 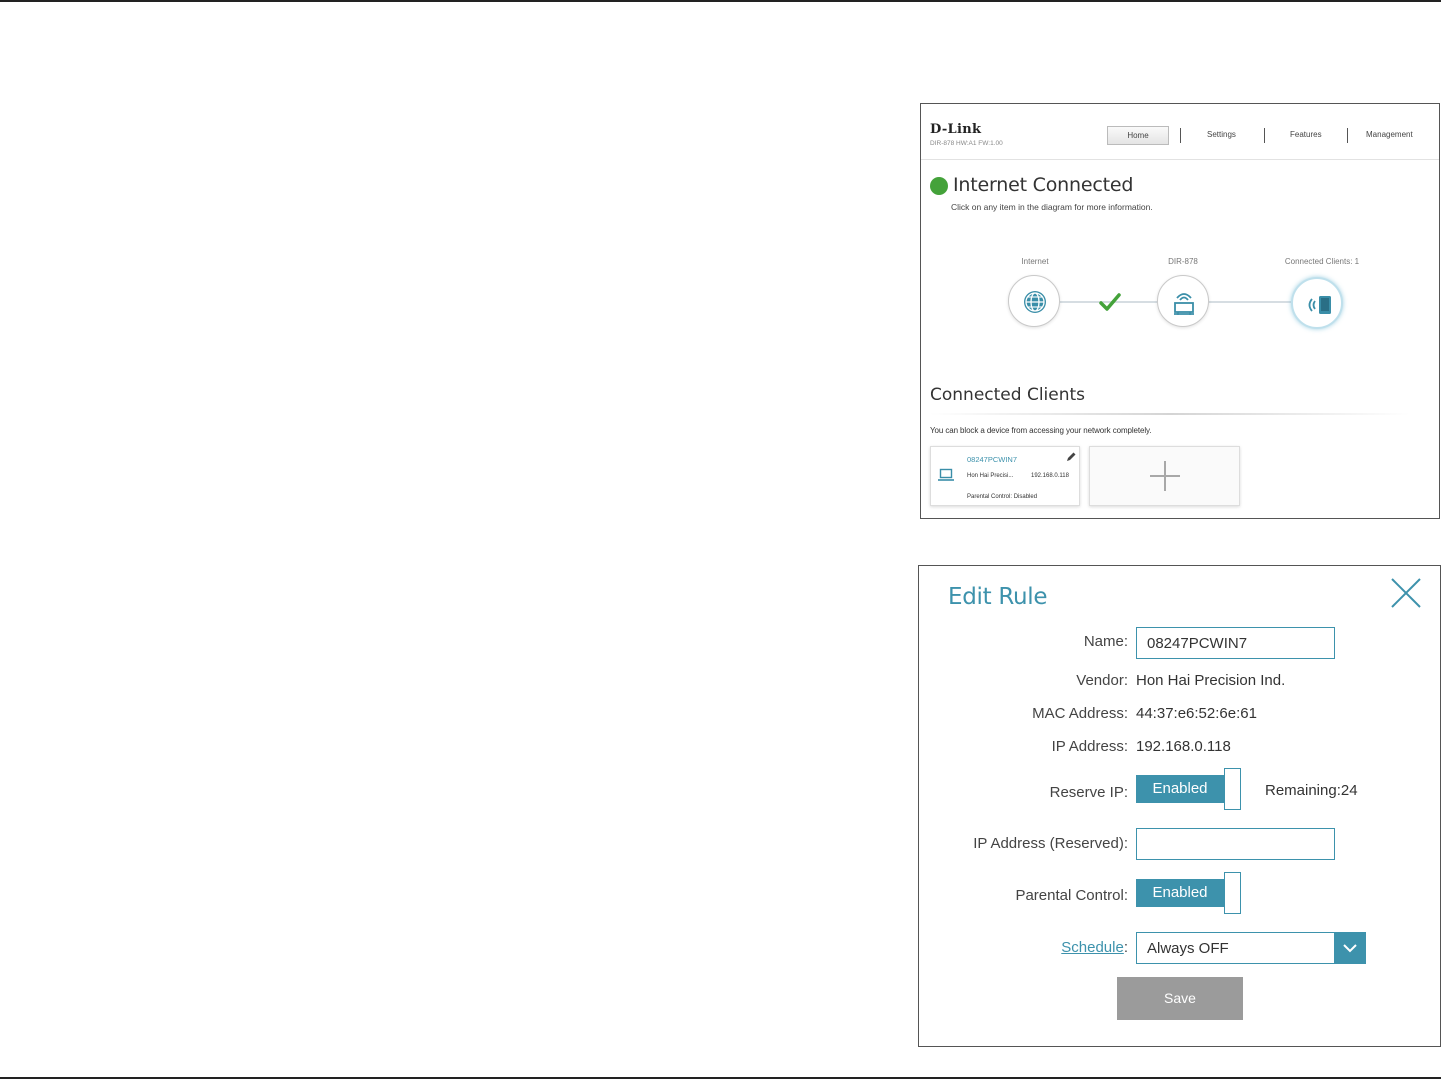 What do you see at coordinates (720, 1) in the screenshot?
I see `top-rule` at bounding box center [720, 1].